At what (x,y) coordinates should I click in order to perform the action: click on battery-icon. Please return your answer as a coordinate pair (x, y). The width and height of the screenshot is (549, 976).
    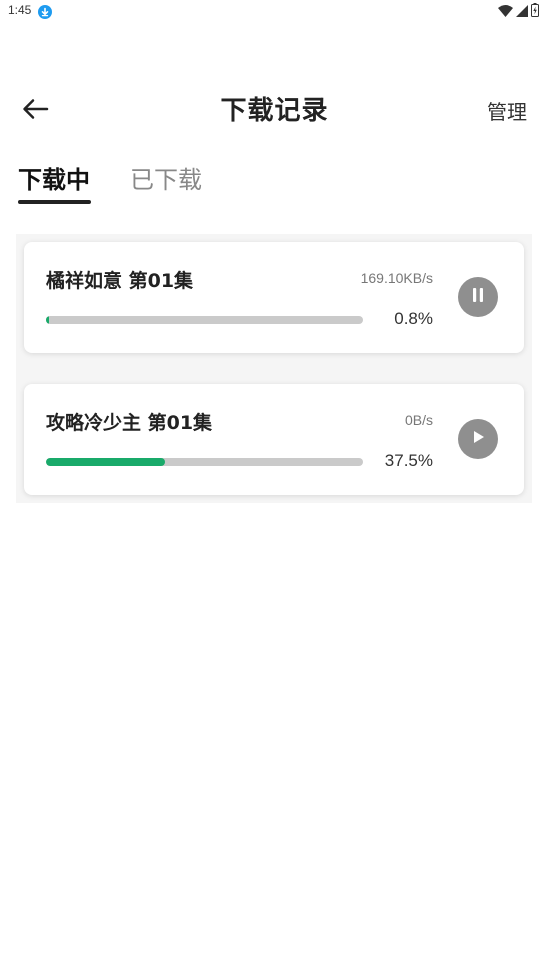
    Looking at the image, I should click on (535, 11).